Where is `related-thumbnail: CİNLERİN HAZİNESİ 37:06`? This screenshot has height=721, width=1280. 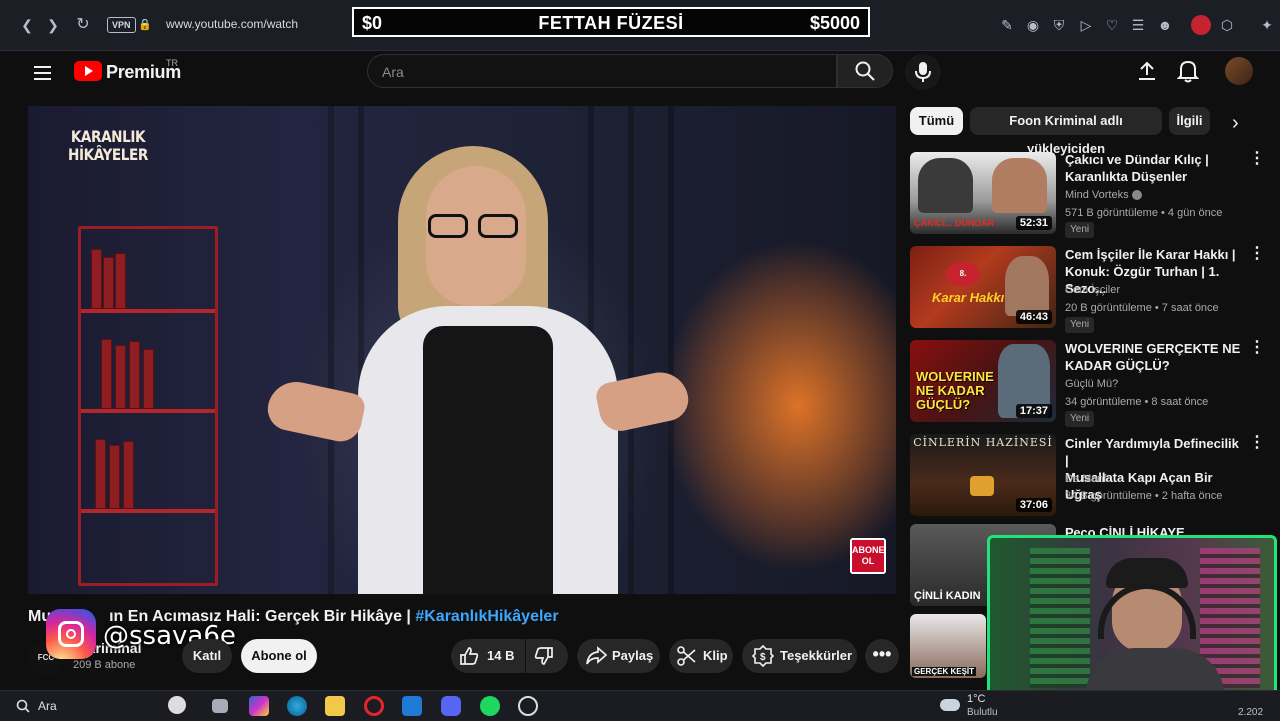
related-thumbnail: CİNLERİN HAZİNESİ 37:06 is located at coordinates (983, 475).